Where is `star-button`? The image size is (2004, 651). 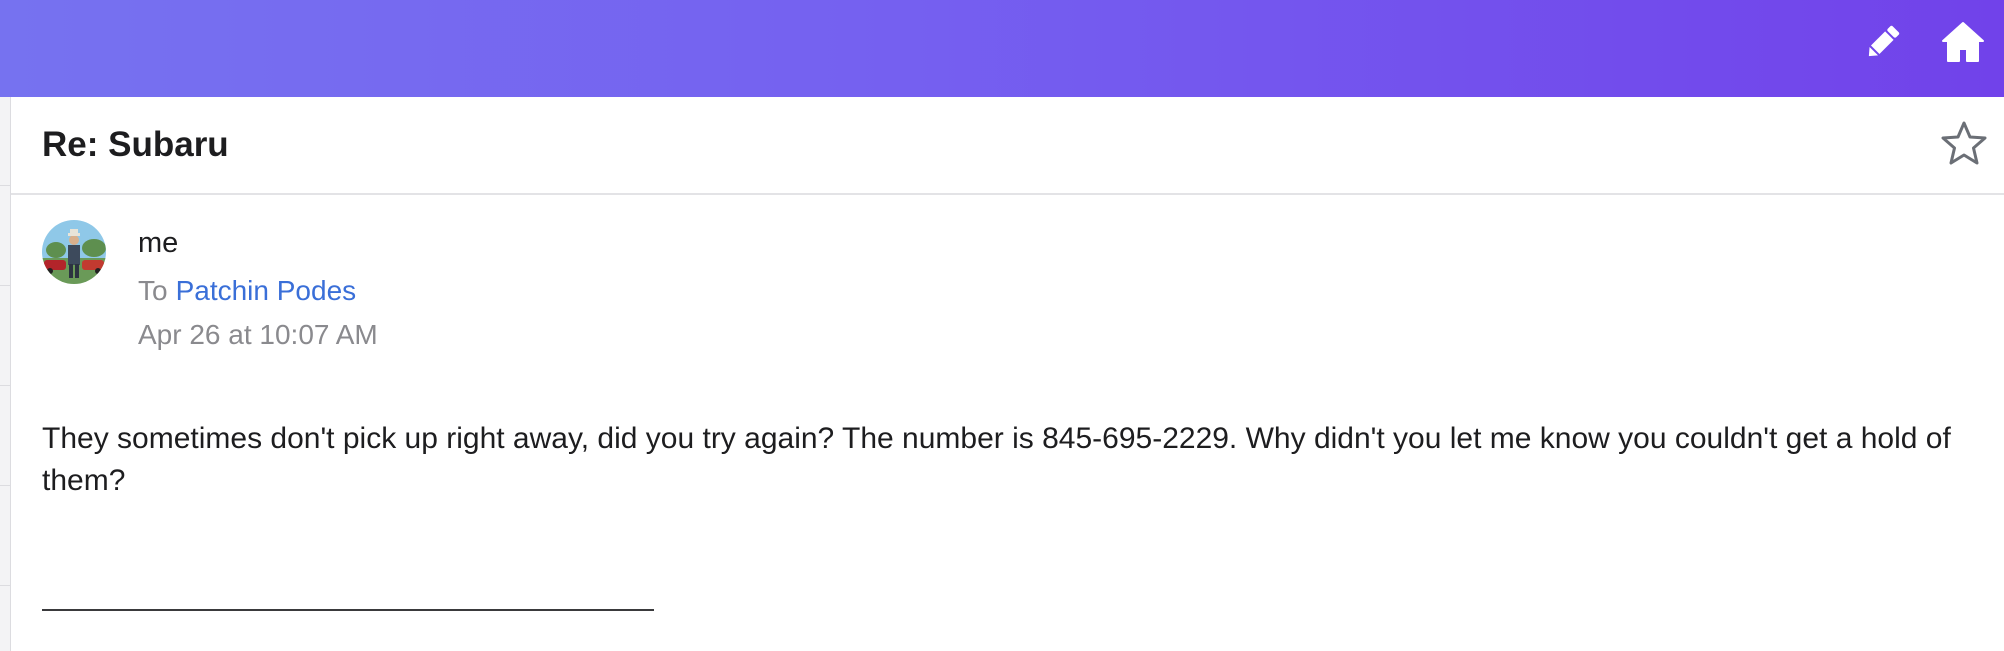 star-button is located at coordinates (1964, 143).